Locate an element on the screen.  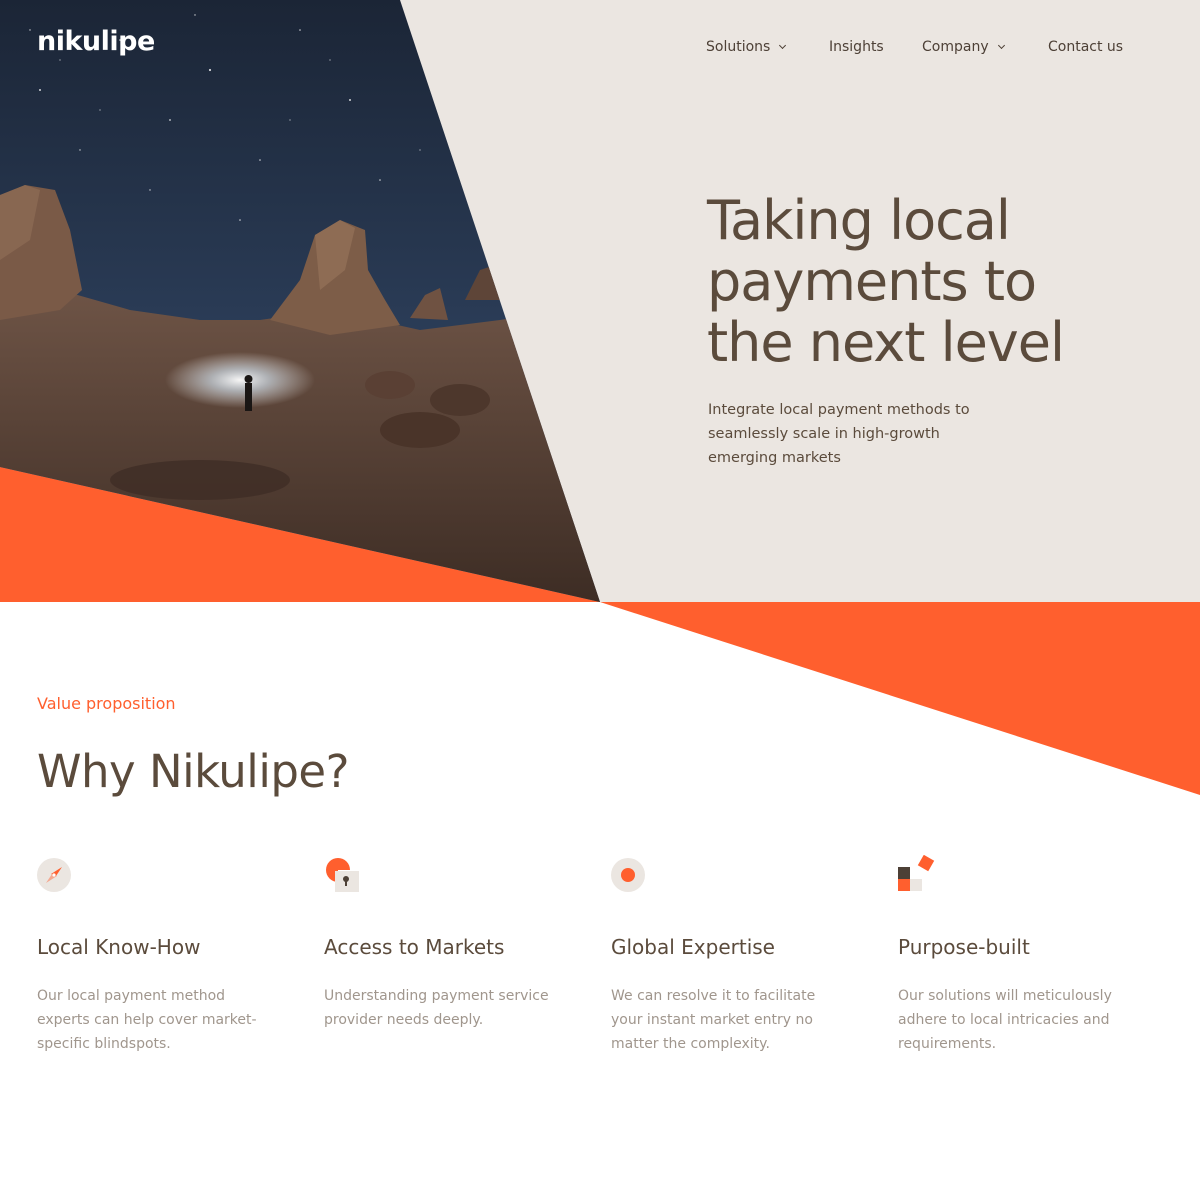
compass-icon is located at coordinates (57, 875).